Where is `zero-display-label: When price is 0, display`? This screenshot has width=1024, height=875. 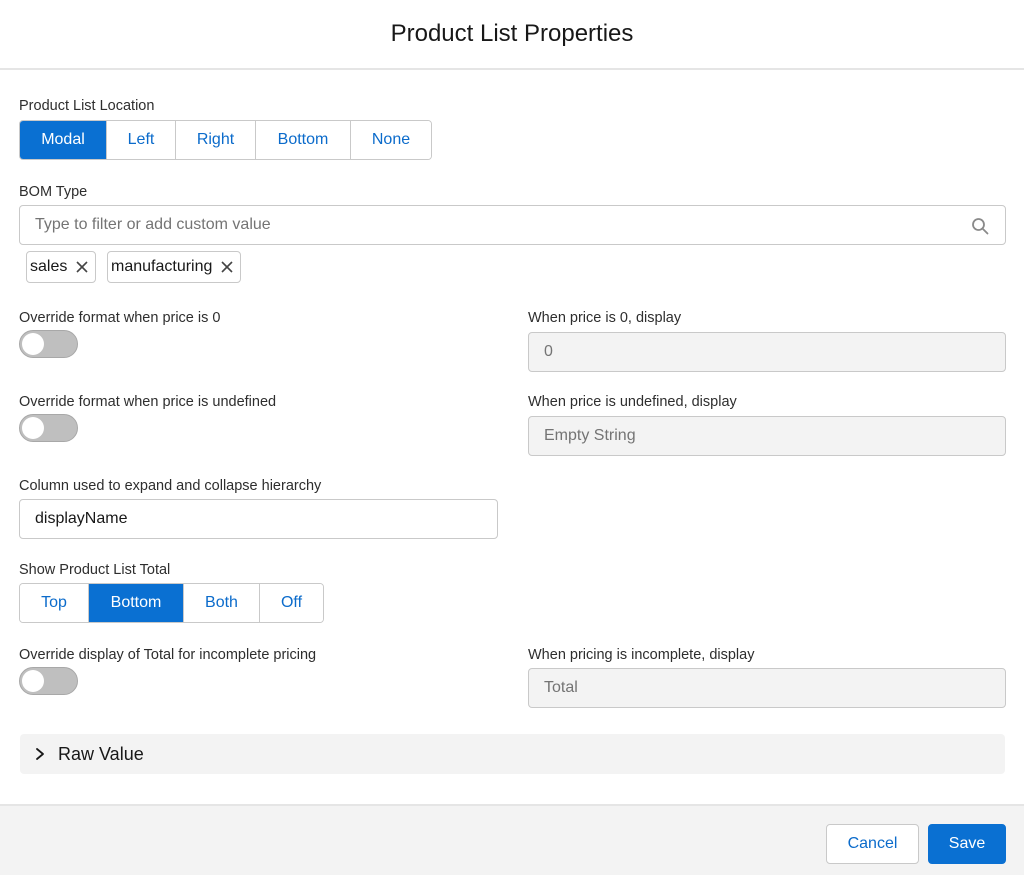 zero-display-label: When price is 0, display is located at coordinates (605, 318).